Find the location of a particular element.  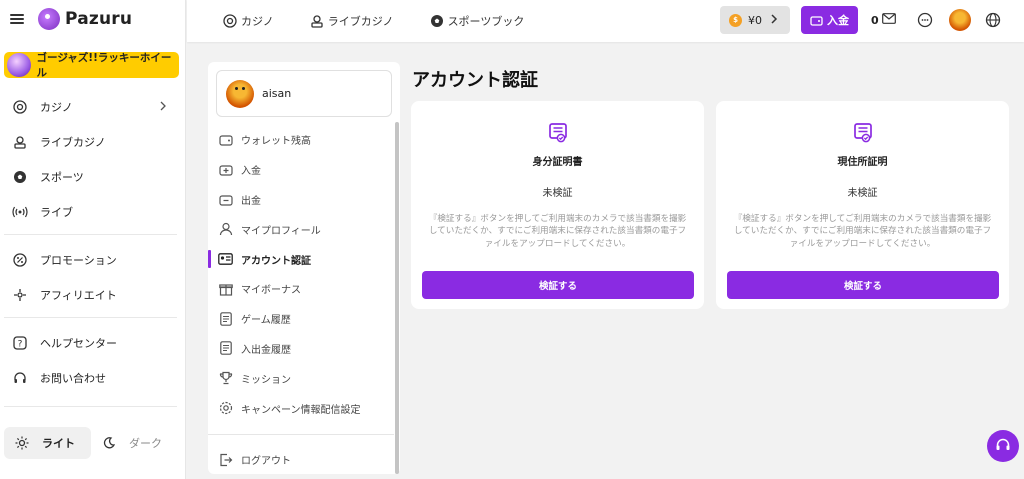

menu-item-wallet-balance: ウォレット残高 is located at coordinates (301, 140).